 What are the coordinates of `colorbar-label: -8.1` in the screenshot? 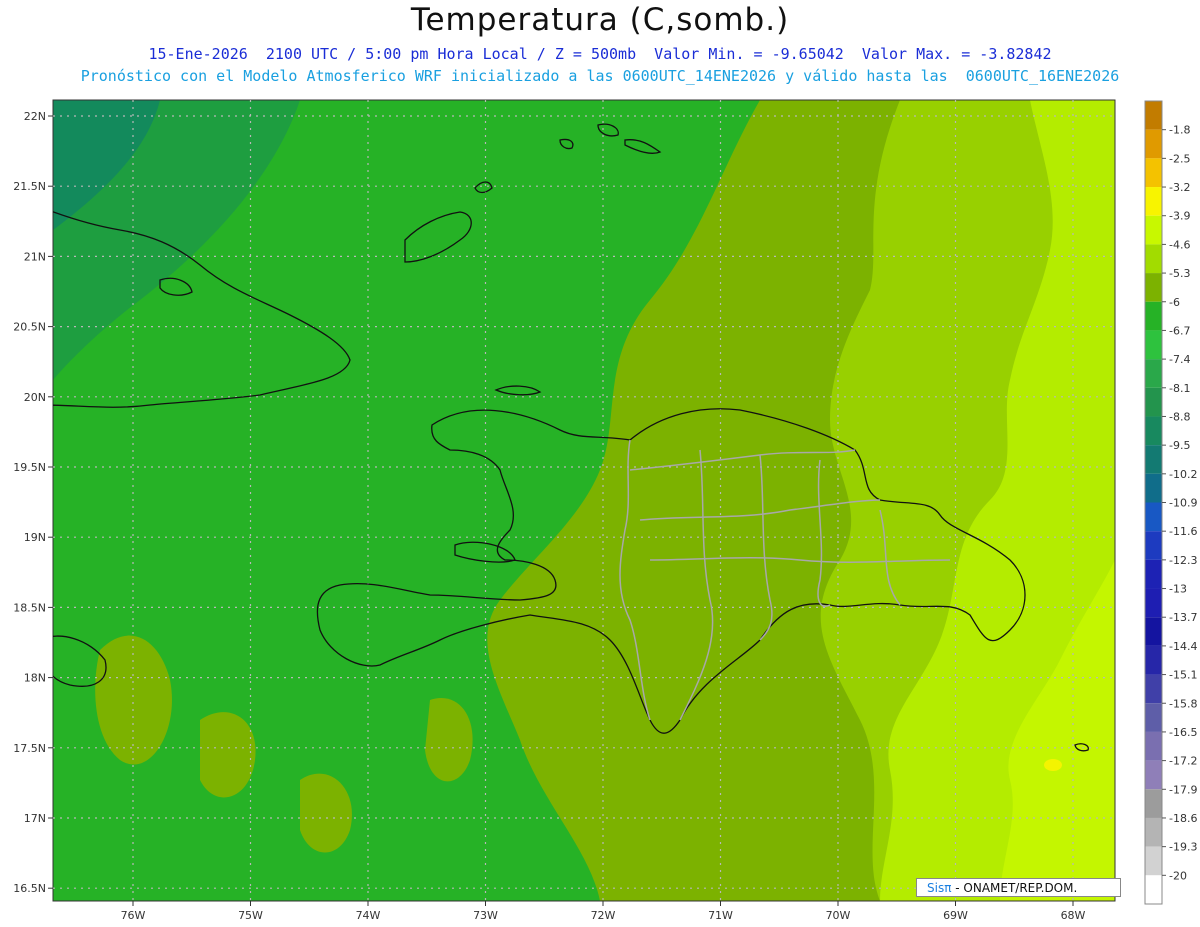 It's located at (1179, 388).